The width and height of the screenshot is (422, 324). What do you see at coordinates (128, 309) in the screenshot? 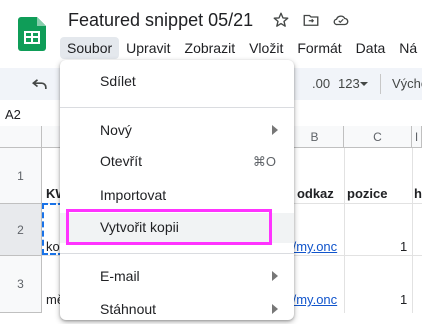
I see `menu-item-label: Stáhnout` at bounding box center [128, 309].